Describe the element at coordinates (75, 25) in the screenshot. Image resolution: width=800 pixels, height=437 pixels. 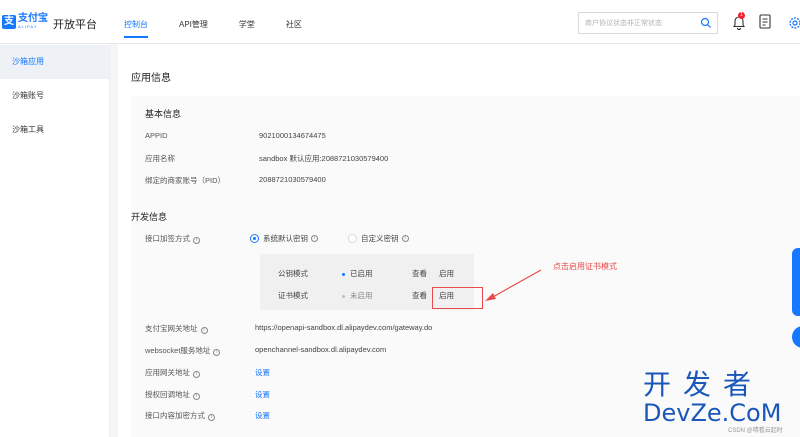
I see `platform-name: 开放平台` at that location.